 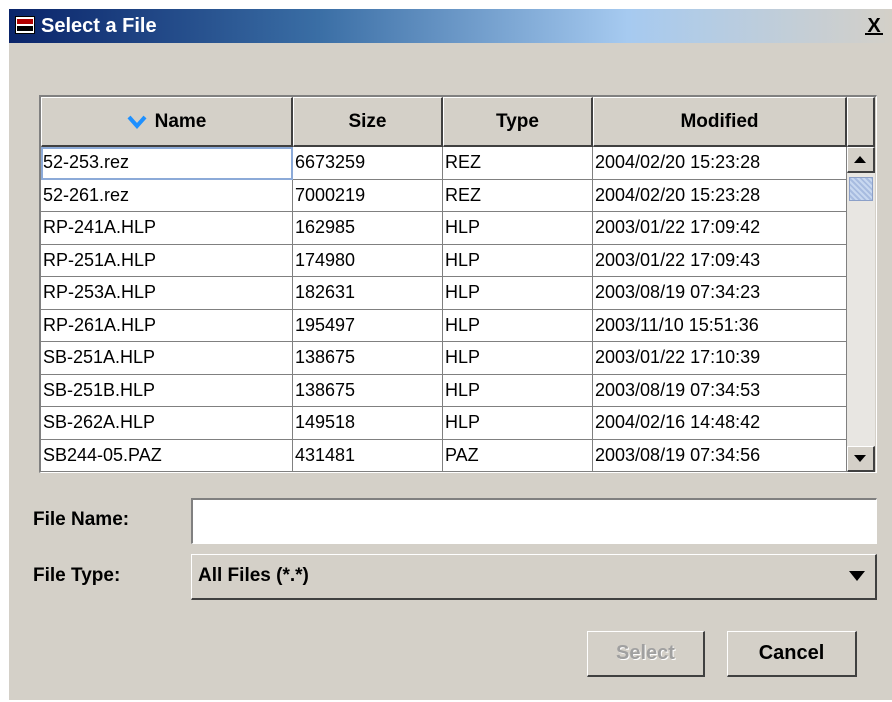 I want to click on cell-modified: 2003/01/22 17:10:39, so click(x=720, y=358).